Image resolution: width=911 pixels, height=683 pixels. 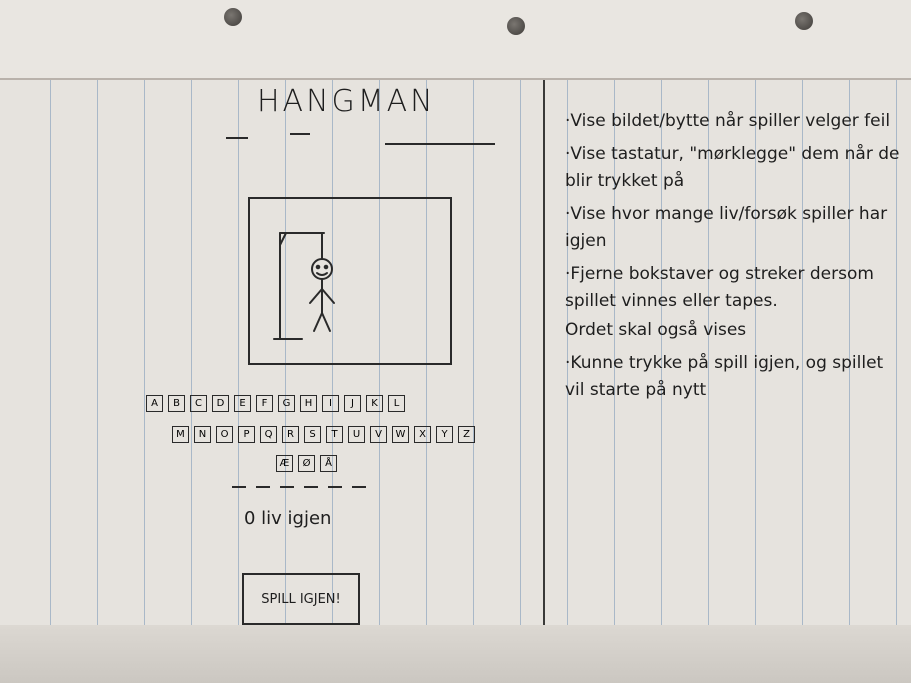 I want to click on letter-key-s: S, so click(x=312, y=434).